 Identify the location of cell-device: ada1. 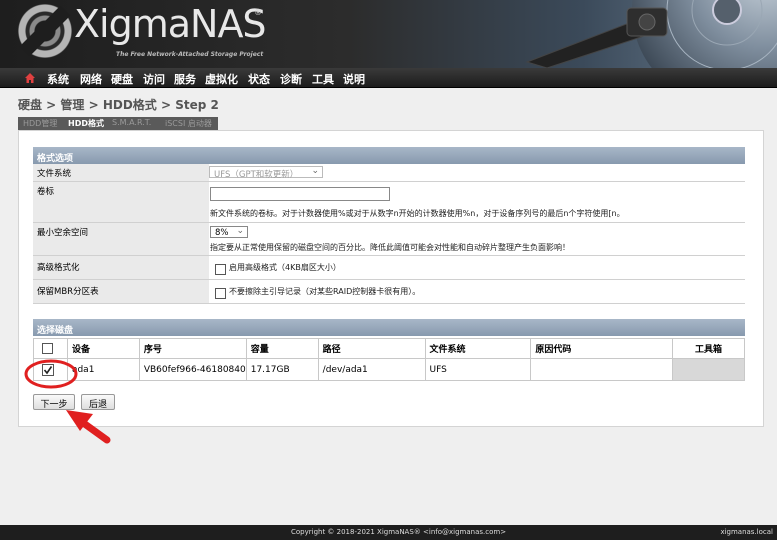
(103, 369).